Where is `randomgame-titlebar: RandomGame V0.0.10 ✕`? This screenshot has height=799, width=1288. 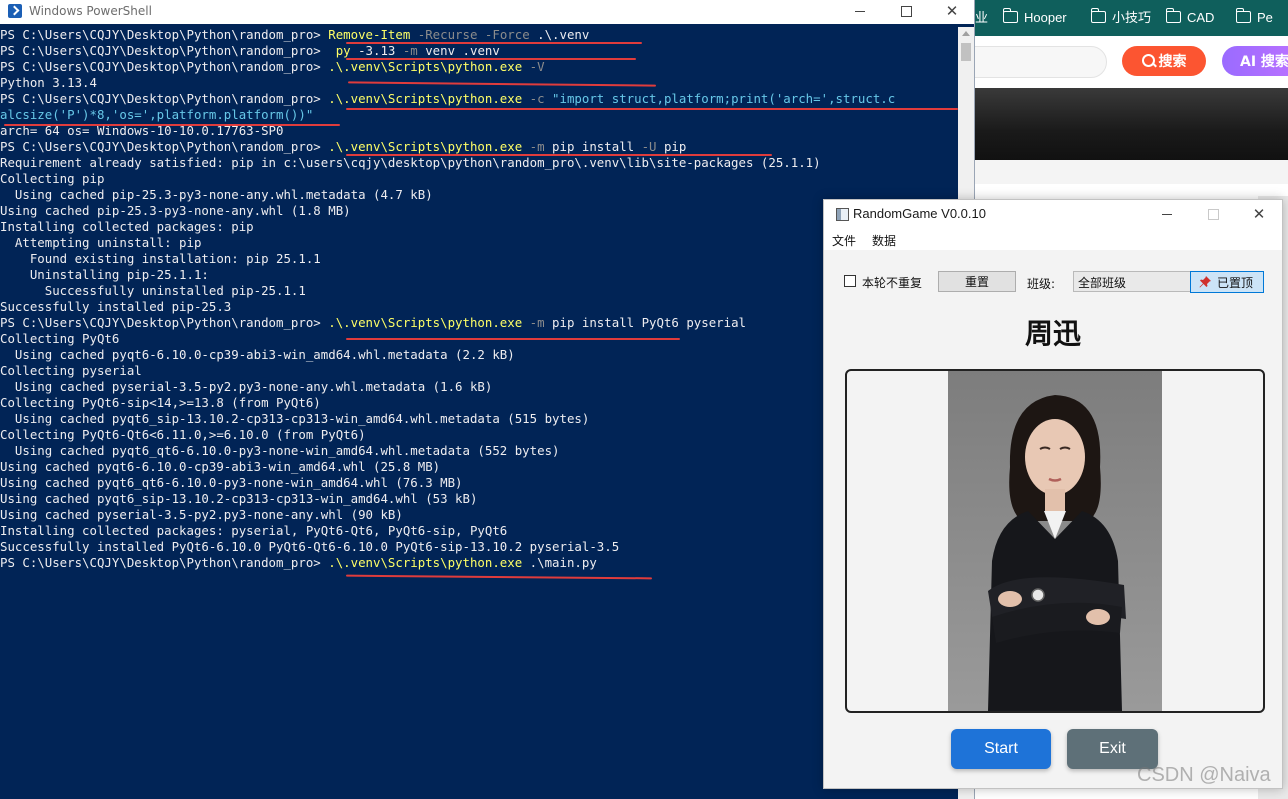
randomgame-titlebar: RandomGame V0.0.10 ✕ is located at coordinates (1053, 214).